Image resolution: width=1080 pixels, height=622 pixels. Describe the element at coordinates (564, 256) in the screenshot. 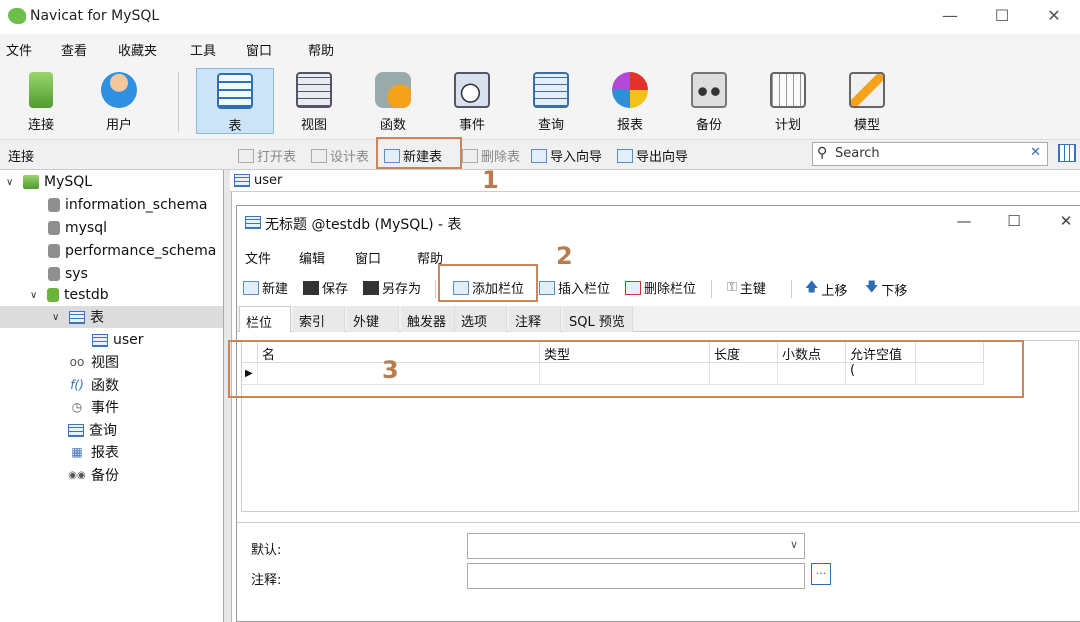

I see `annotation-number-2: 2` at that location.